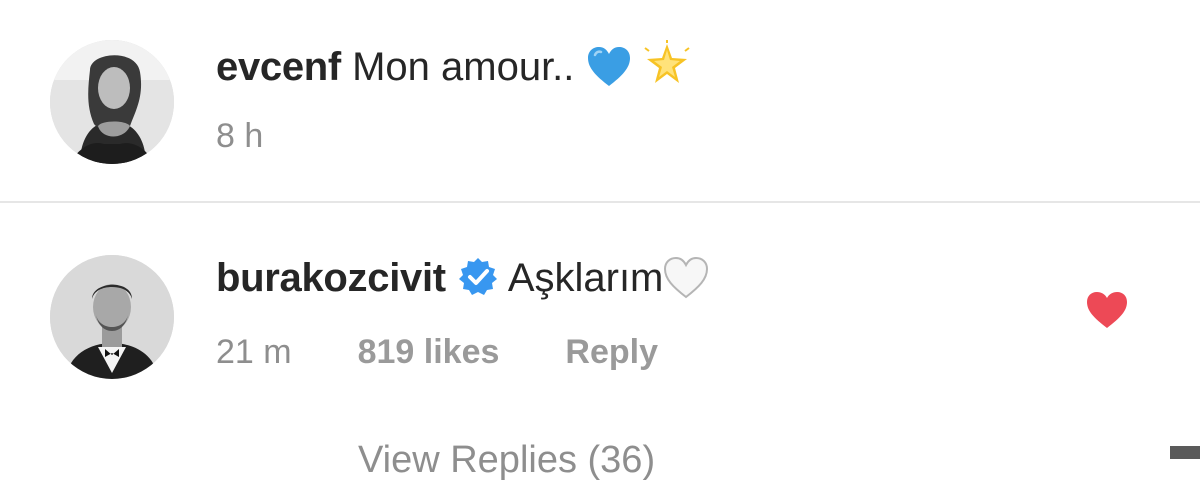 Image resolution: width=1200 pixels, height=482 pixels. Describe the element at coordinates (278, 67) in the screenshot. I see `comment-username: evcenf` at that location.